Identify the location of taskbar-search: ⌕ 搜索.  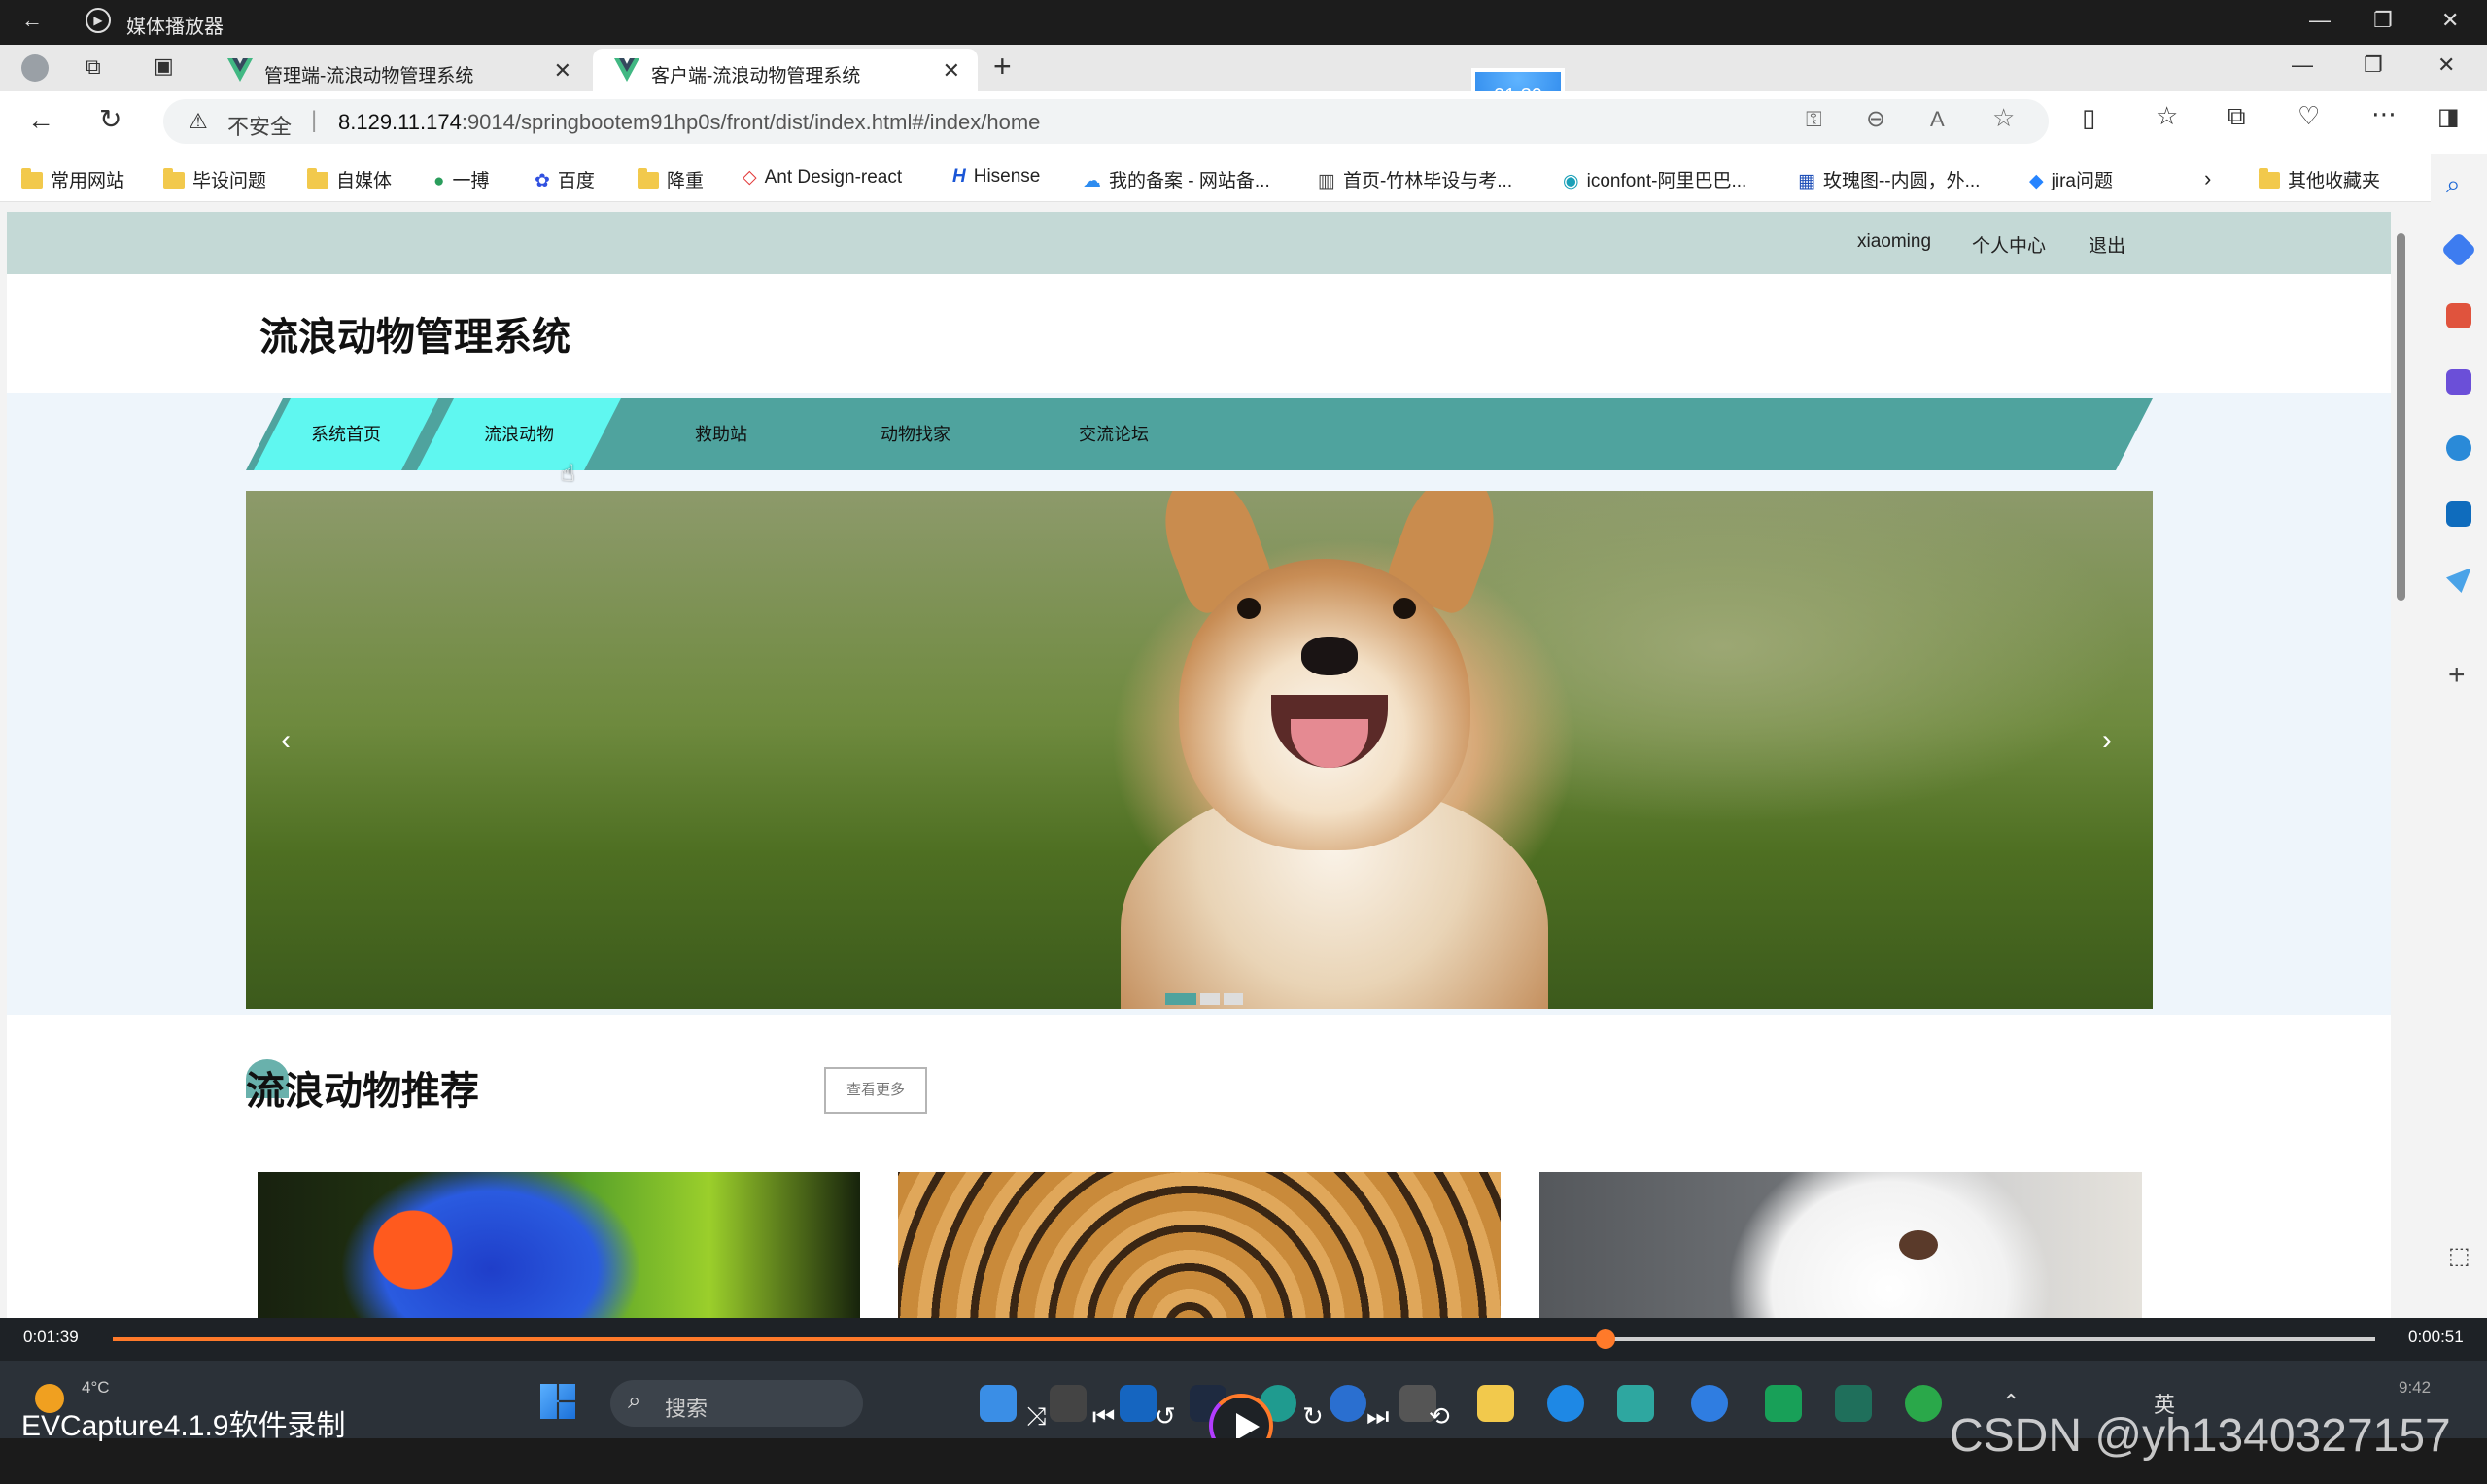
(737, 1403).